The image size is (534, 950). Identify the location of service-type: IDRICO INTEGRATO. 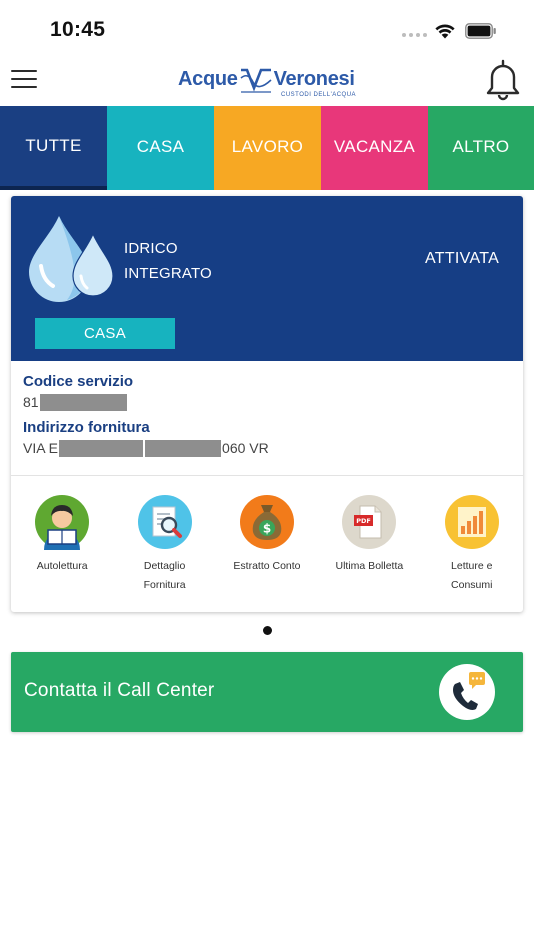
(168, 261).